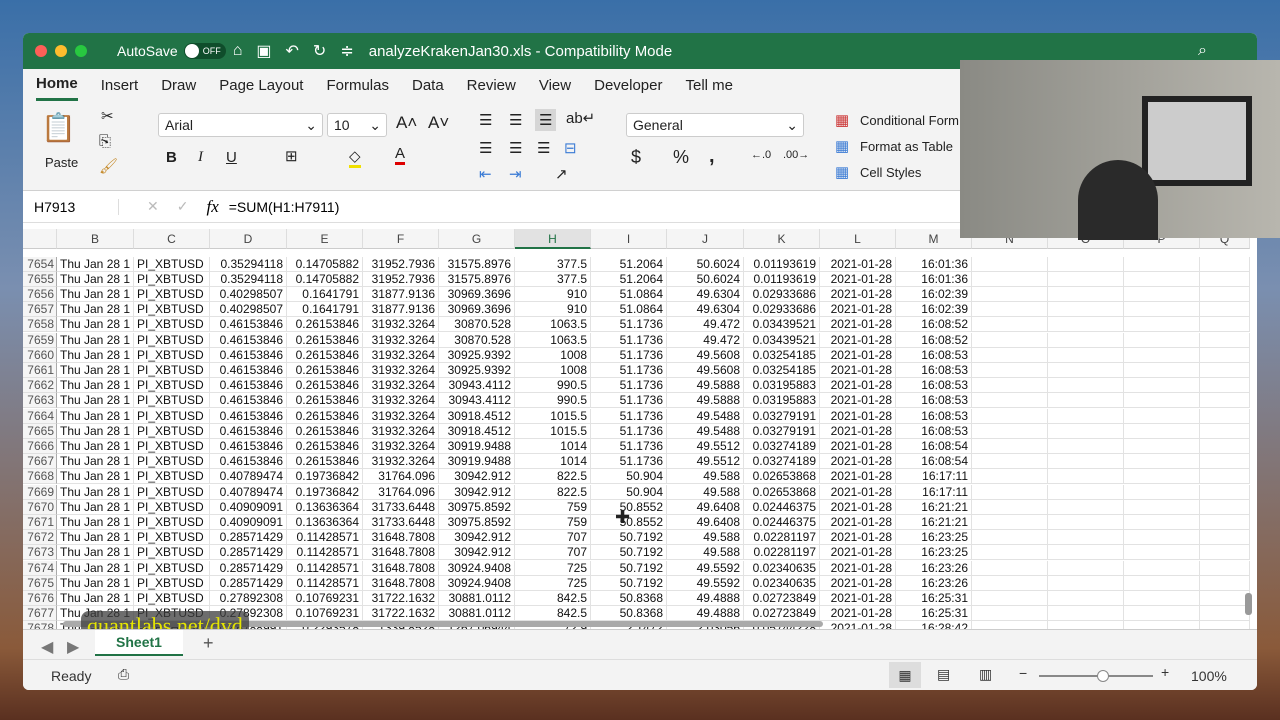 This screenshot has width=1280, height=720. What do you see at coordinates (858, 446) in the screenshot?
I see `cell-L7666: 2021-01-28` at bounding box center [858, 446].